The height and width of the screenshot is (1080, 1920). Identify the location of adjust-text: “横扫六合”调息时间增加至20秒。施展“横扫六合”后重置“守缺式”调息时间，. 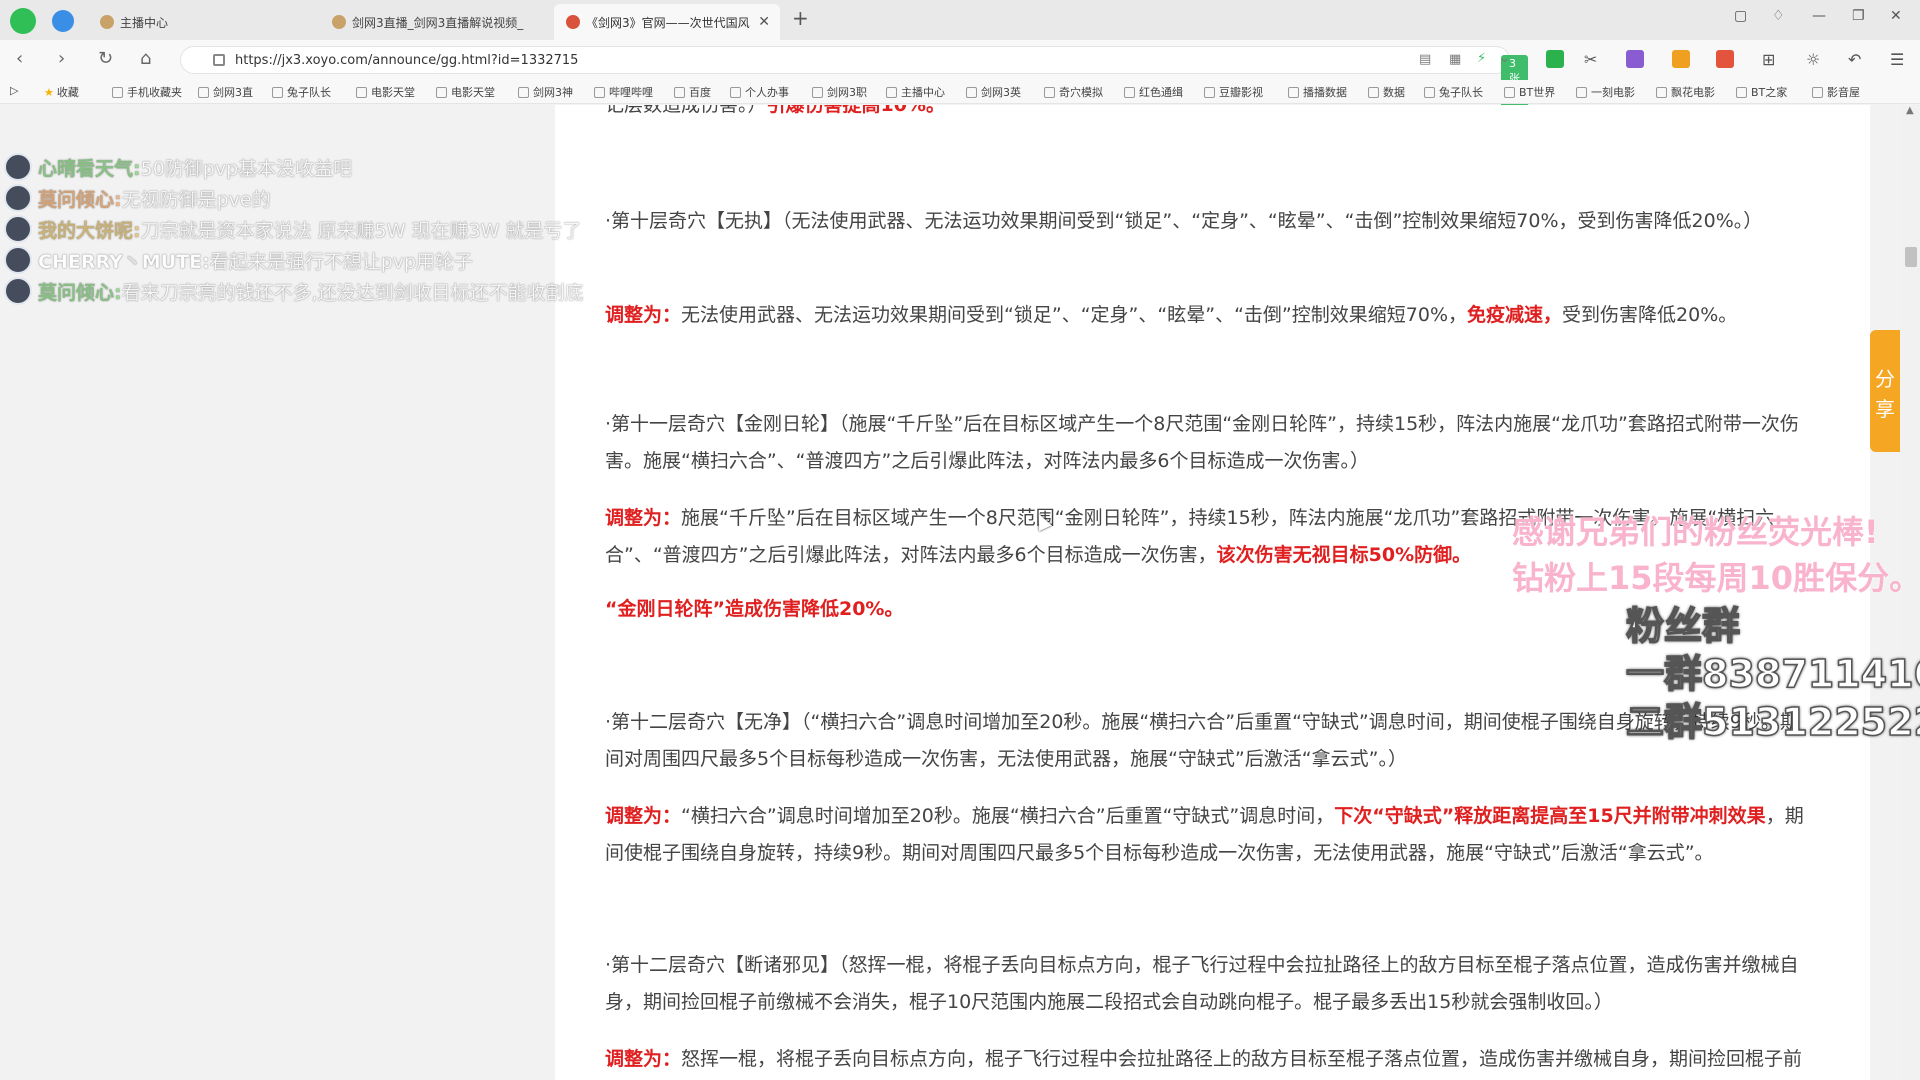
(1008, 816).